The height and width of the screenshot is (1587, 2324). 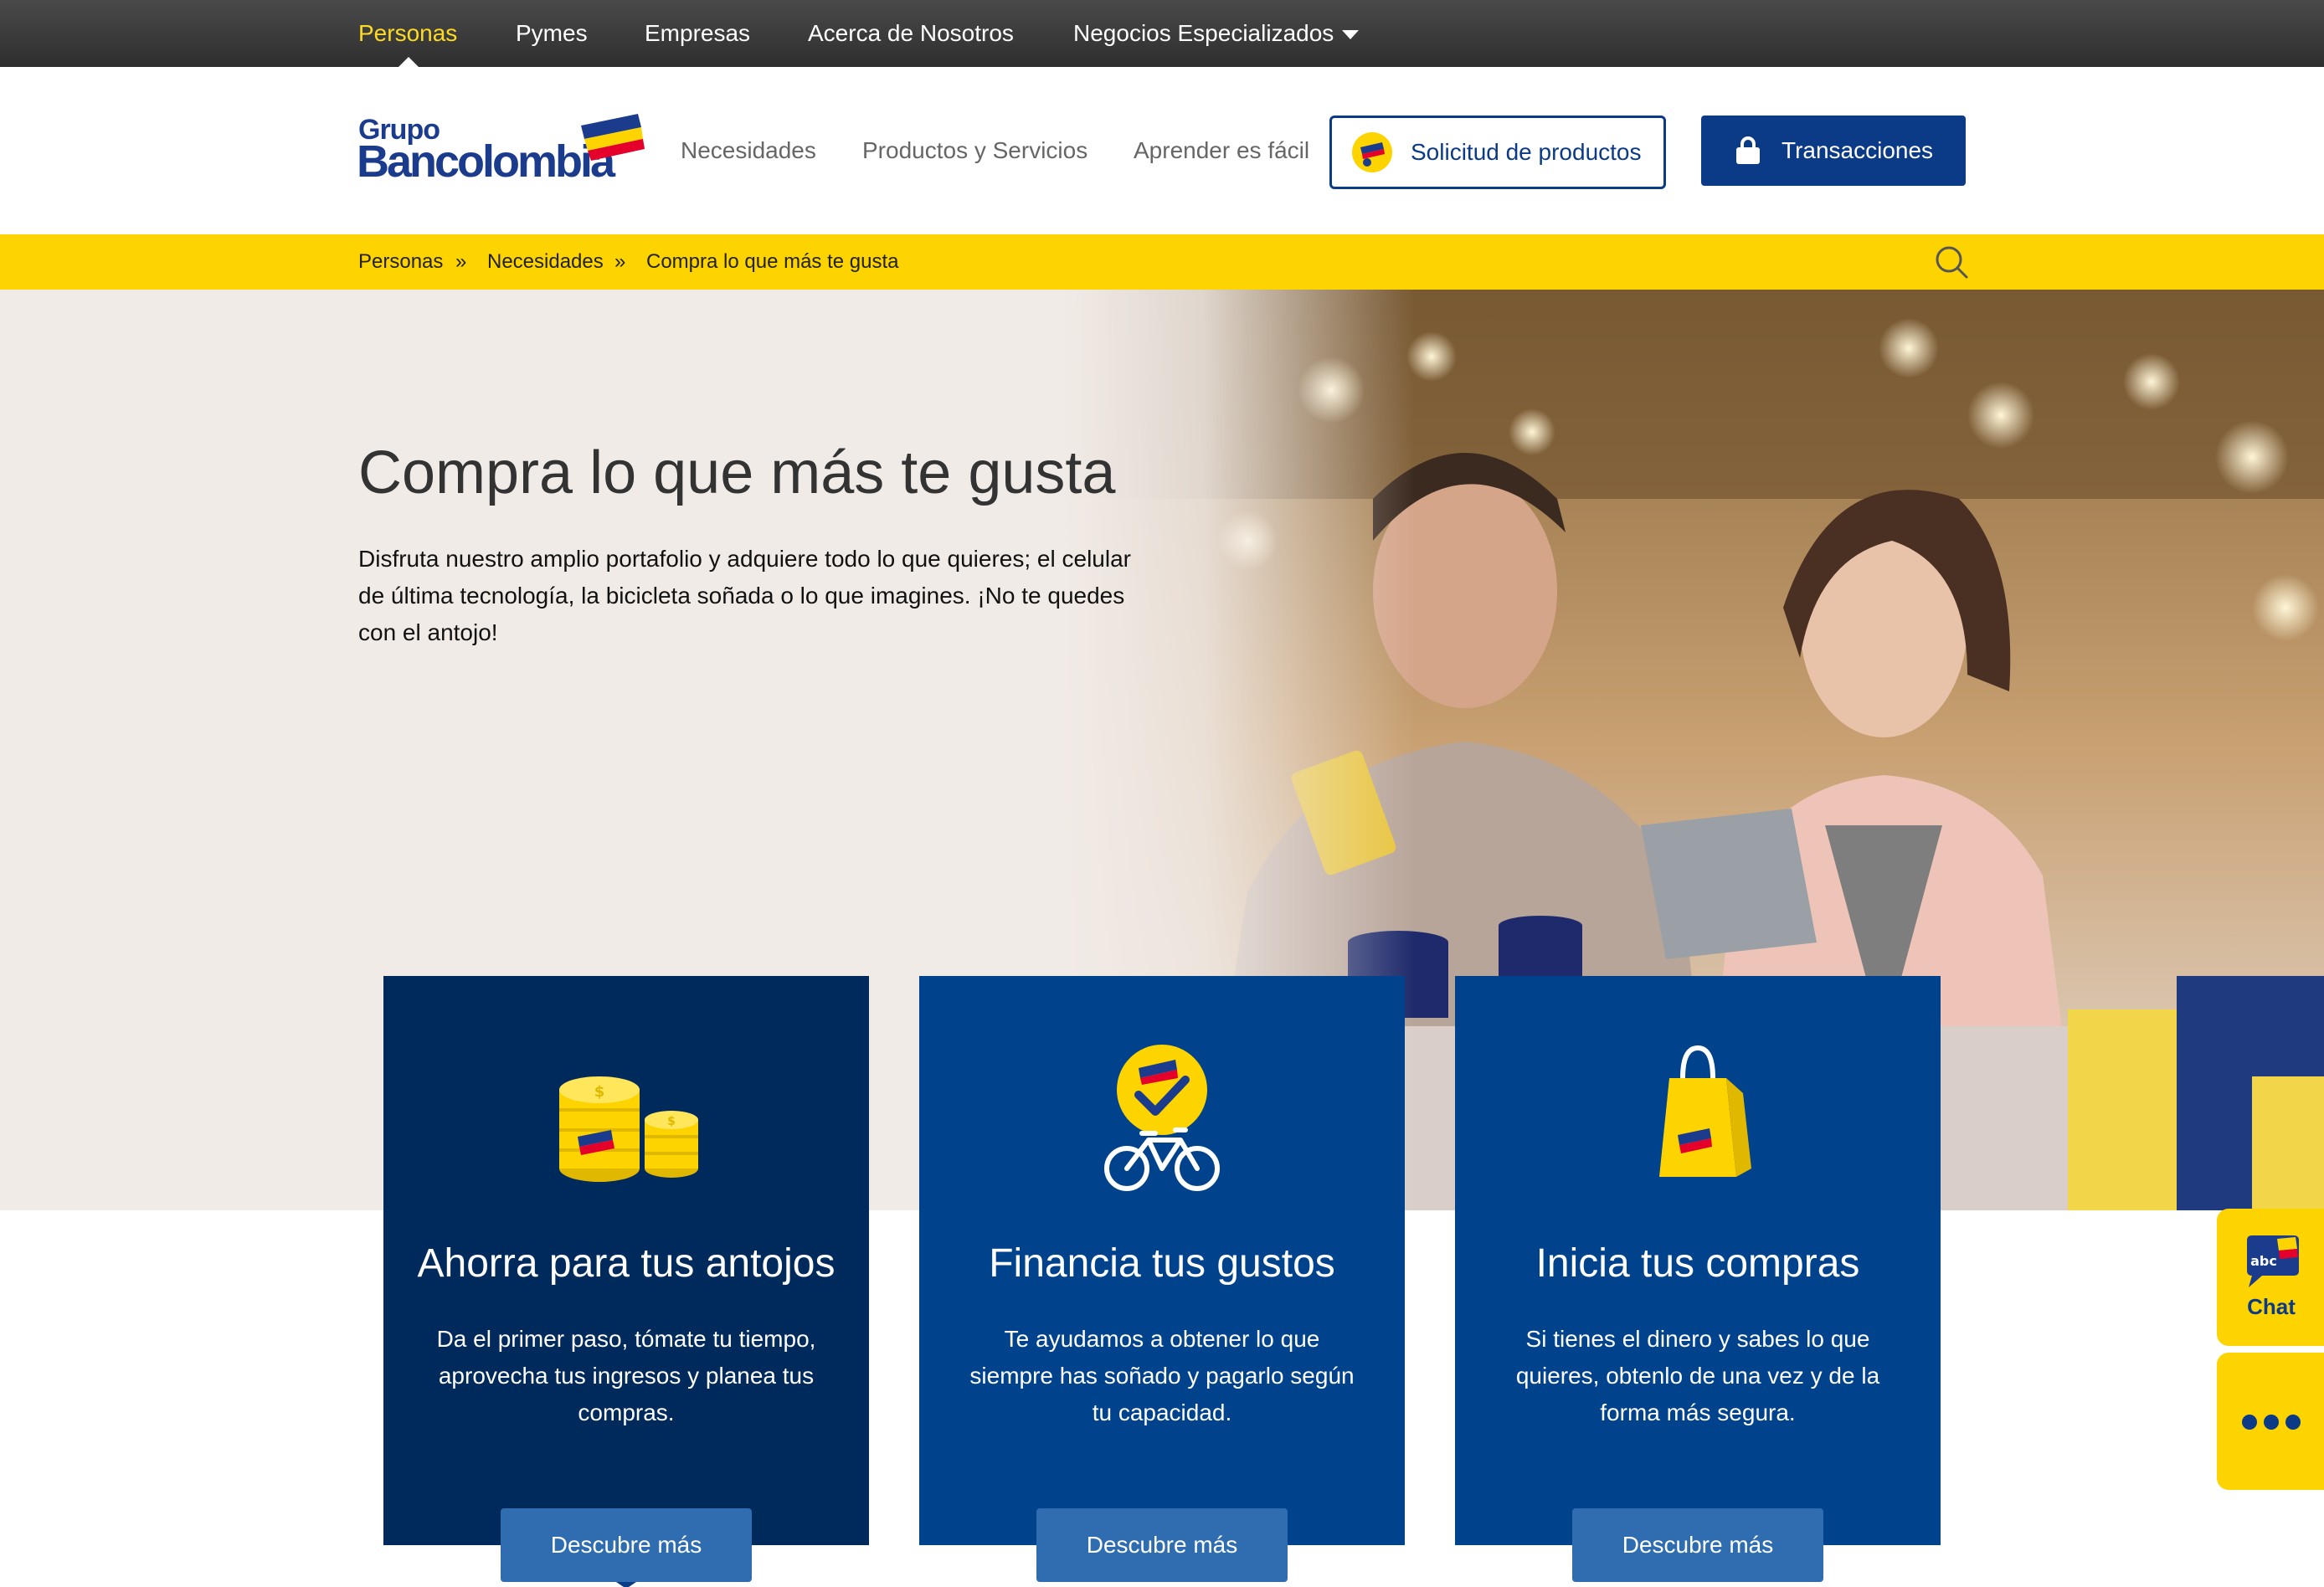 I want to click on topnav-acerca: Acerca de Nosotros, so click(x=911, y=33).